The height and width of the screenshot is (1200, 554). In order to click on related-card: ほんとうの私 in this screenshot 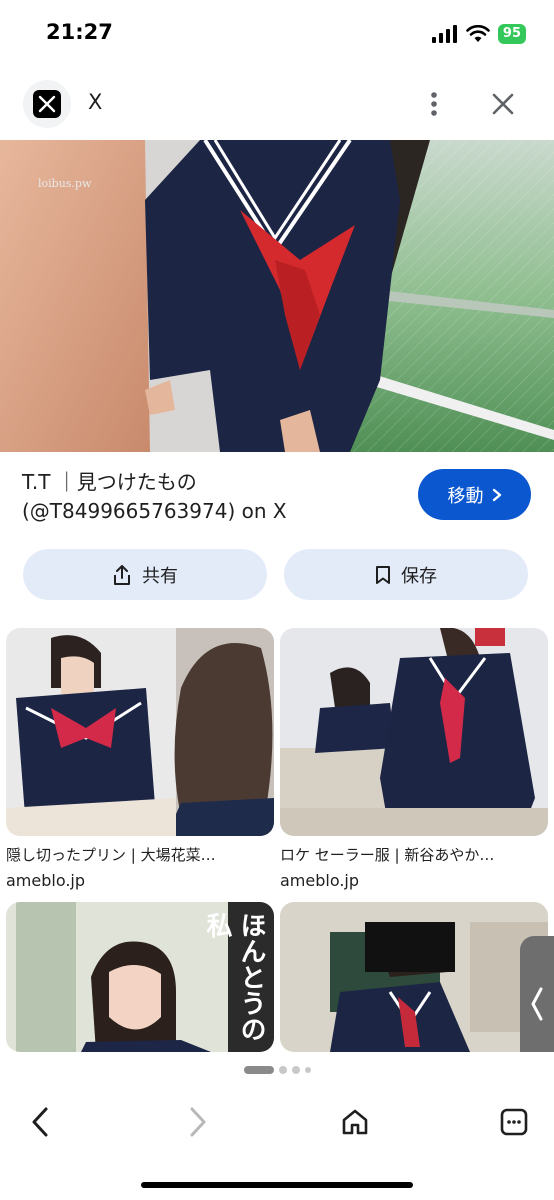, I will do `click(140, 977)`.